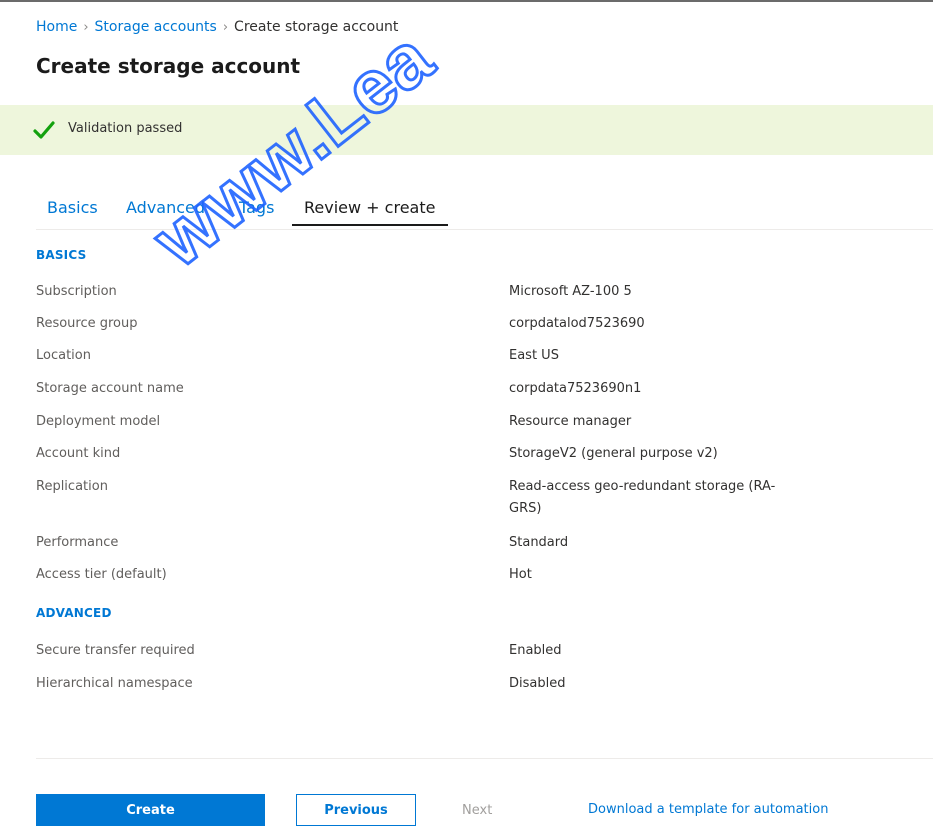  What do you see at coordinates (575, 388) in the screenshot?
I see `summary-value: corpdata7523690n1` at bounding box center [575, 388].